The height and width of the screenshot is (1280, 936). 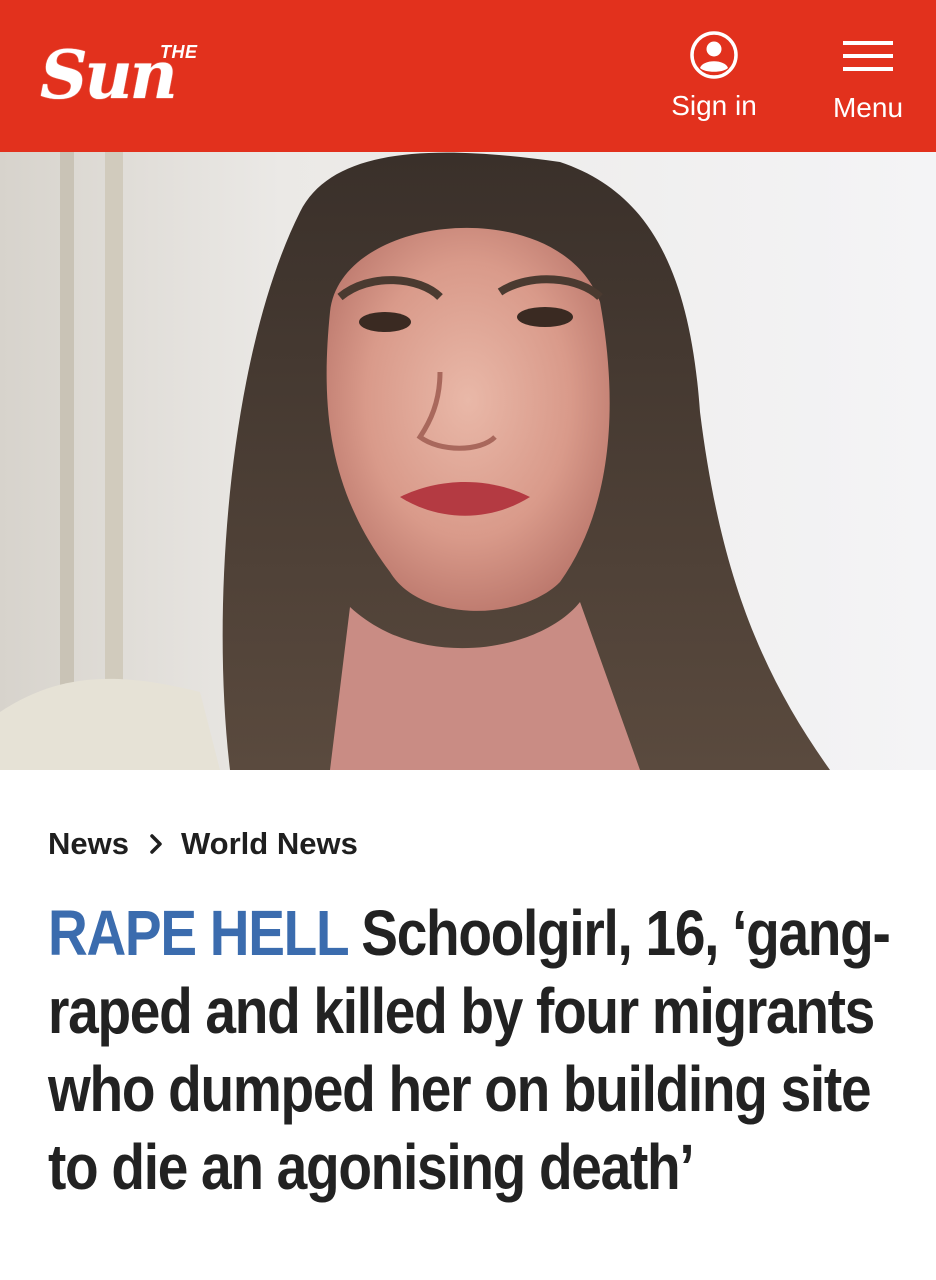 What do you see at coordinates (468, 76) in the screenshot?
I see `site-header: THE Sun Sign in Menu` at bounding box center [468, 76].